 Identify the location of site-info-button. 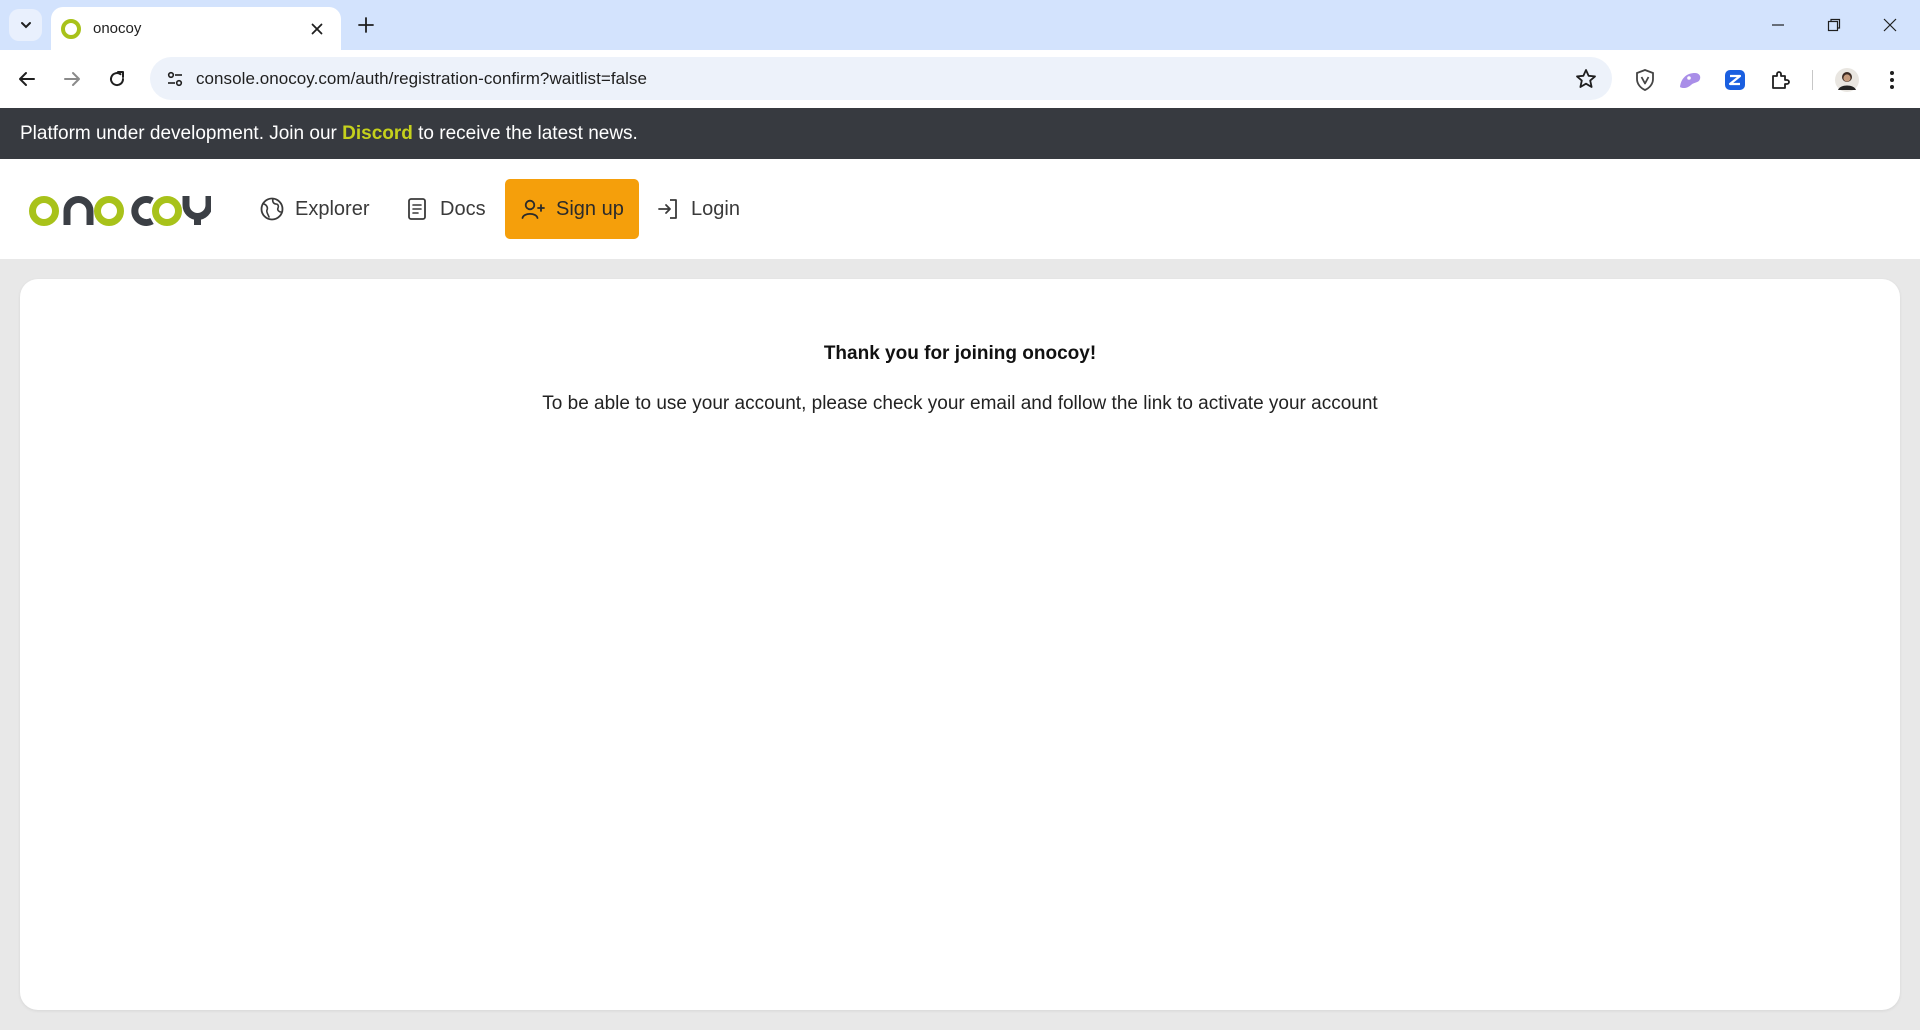
(175, 79).